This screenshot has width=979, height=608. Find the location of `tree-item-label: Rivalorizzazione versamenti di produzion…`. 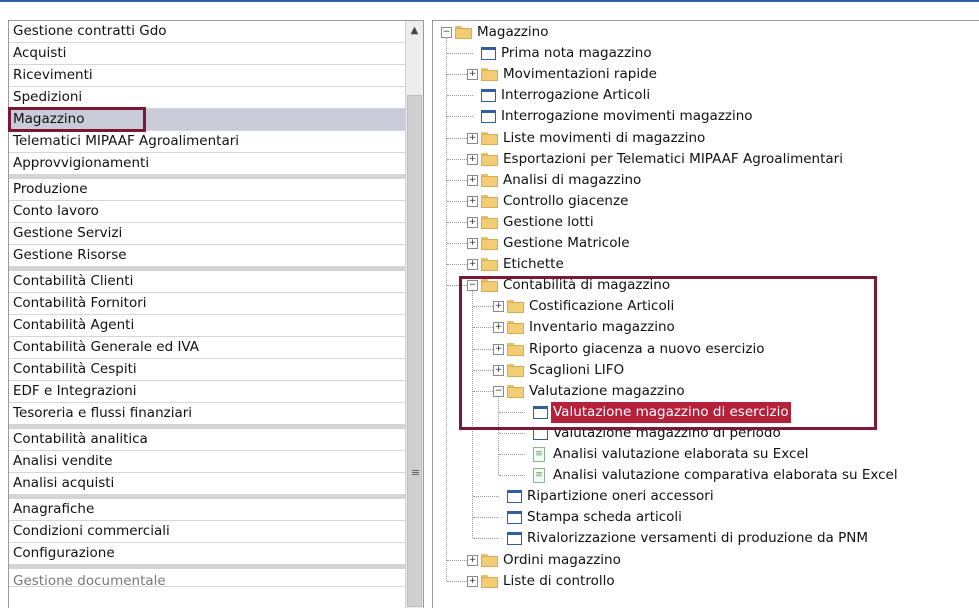

tree-item-label: Rivalorizzazione versamenti di produzion… is located at coordinates (697, 538).